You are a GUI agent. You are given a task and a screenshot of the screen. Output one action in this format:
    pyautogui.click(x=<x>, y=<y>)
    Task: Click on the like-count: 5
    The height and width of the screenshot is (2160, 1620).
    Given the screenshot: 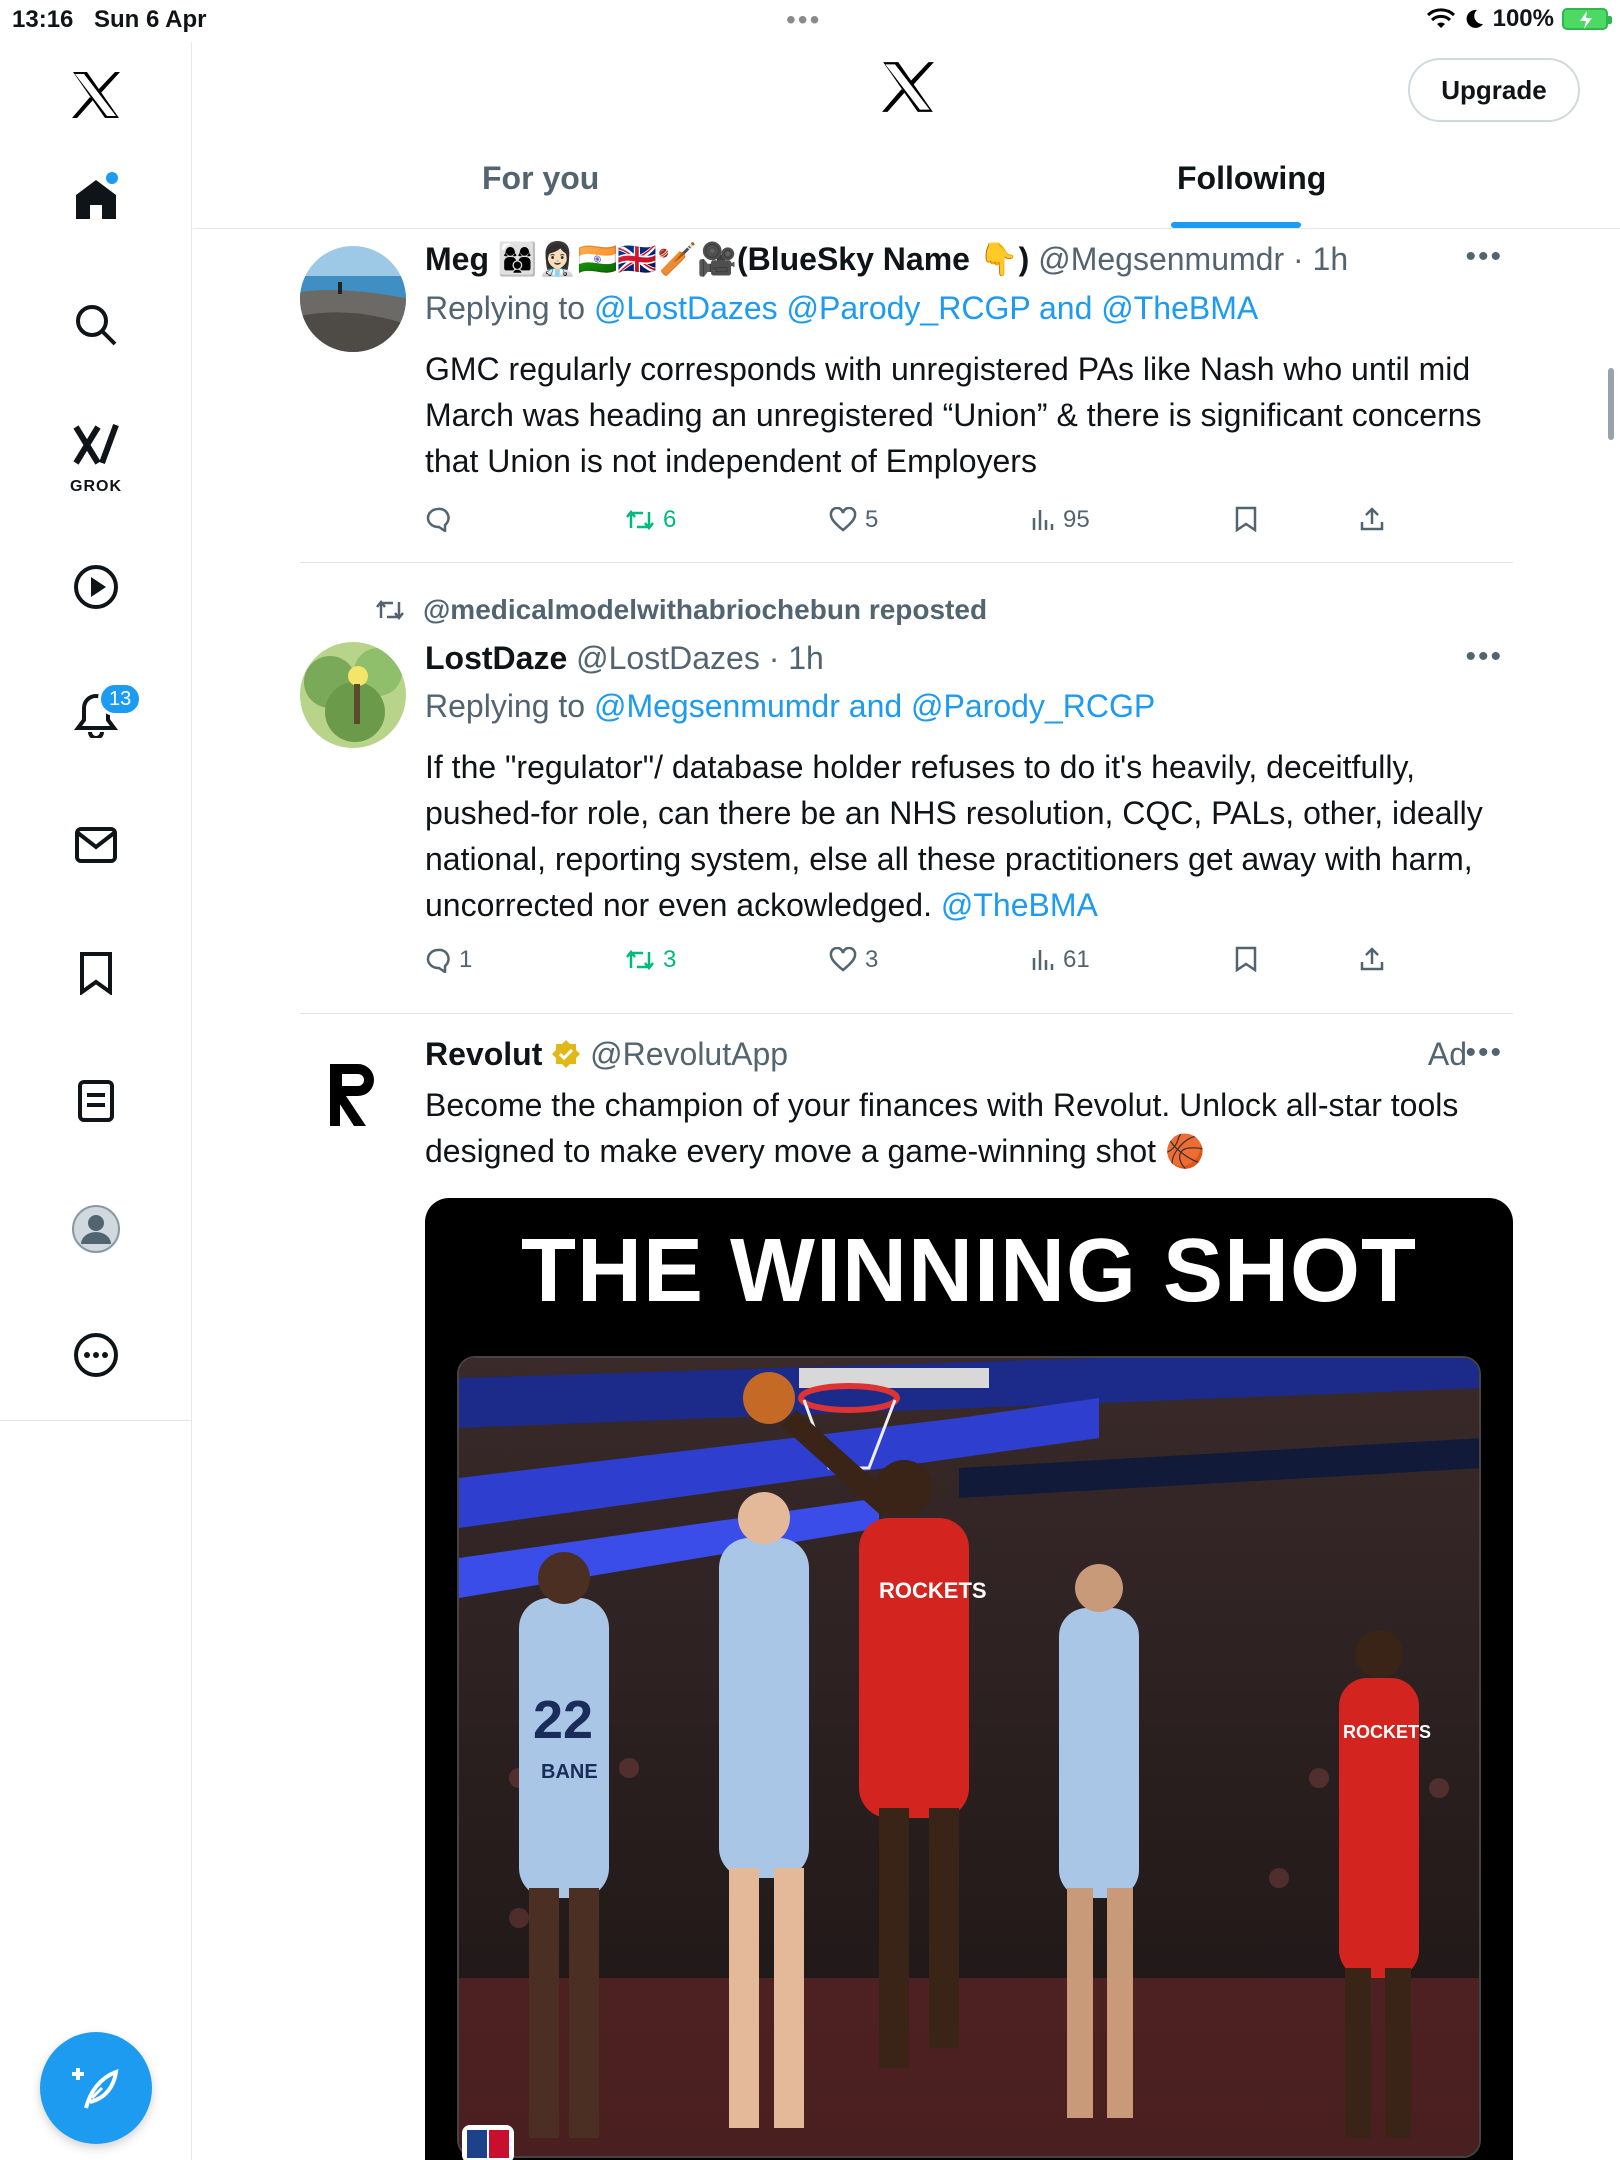 What is the action you would take?
    pyautogui.click(x=872, y=519)
    